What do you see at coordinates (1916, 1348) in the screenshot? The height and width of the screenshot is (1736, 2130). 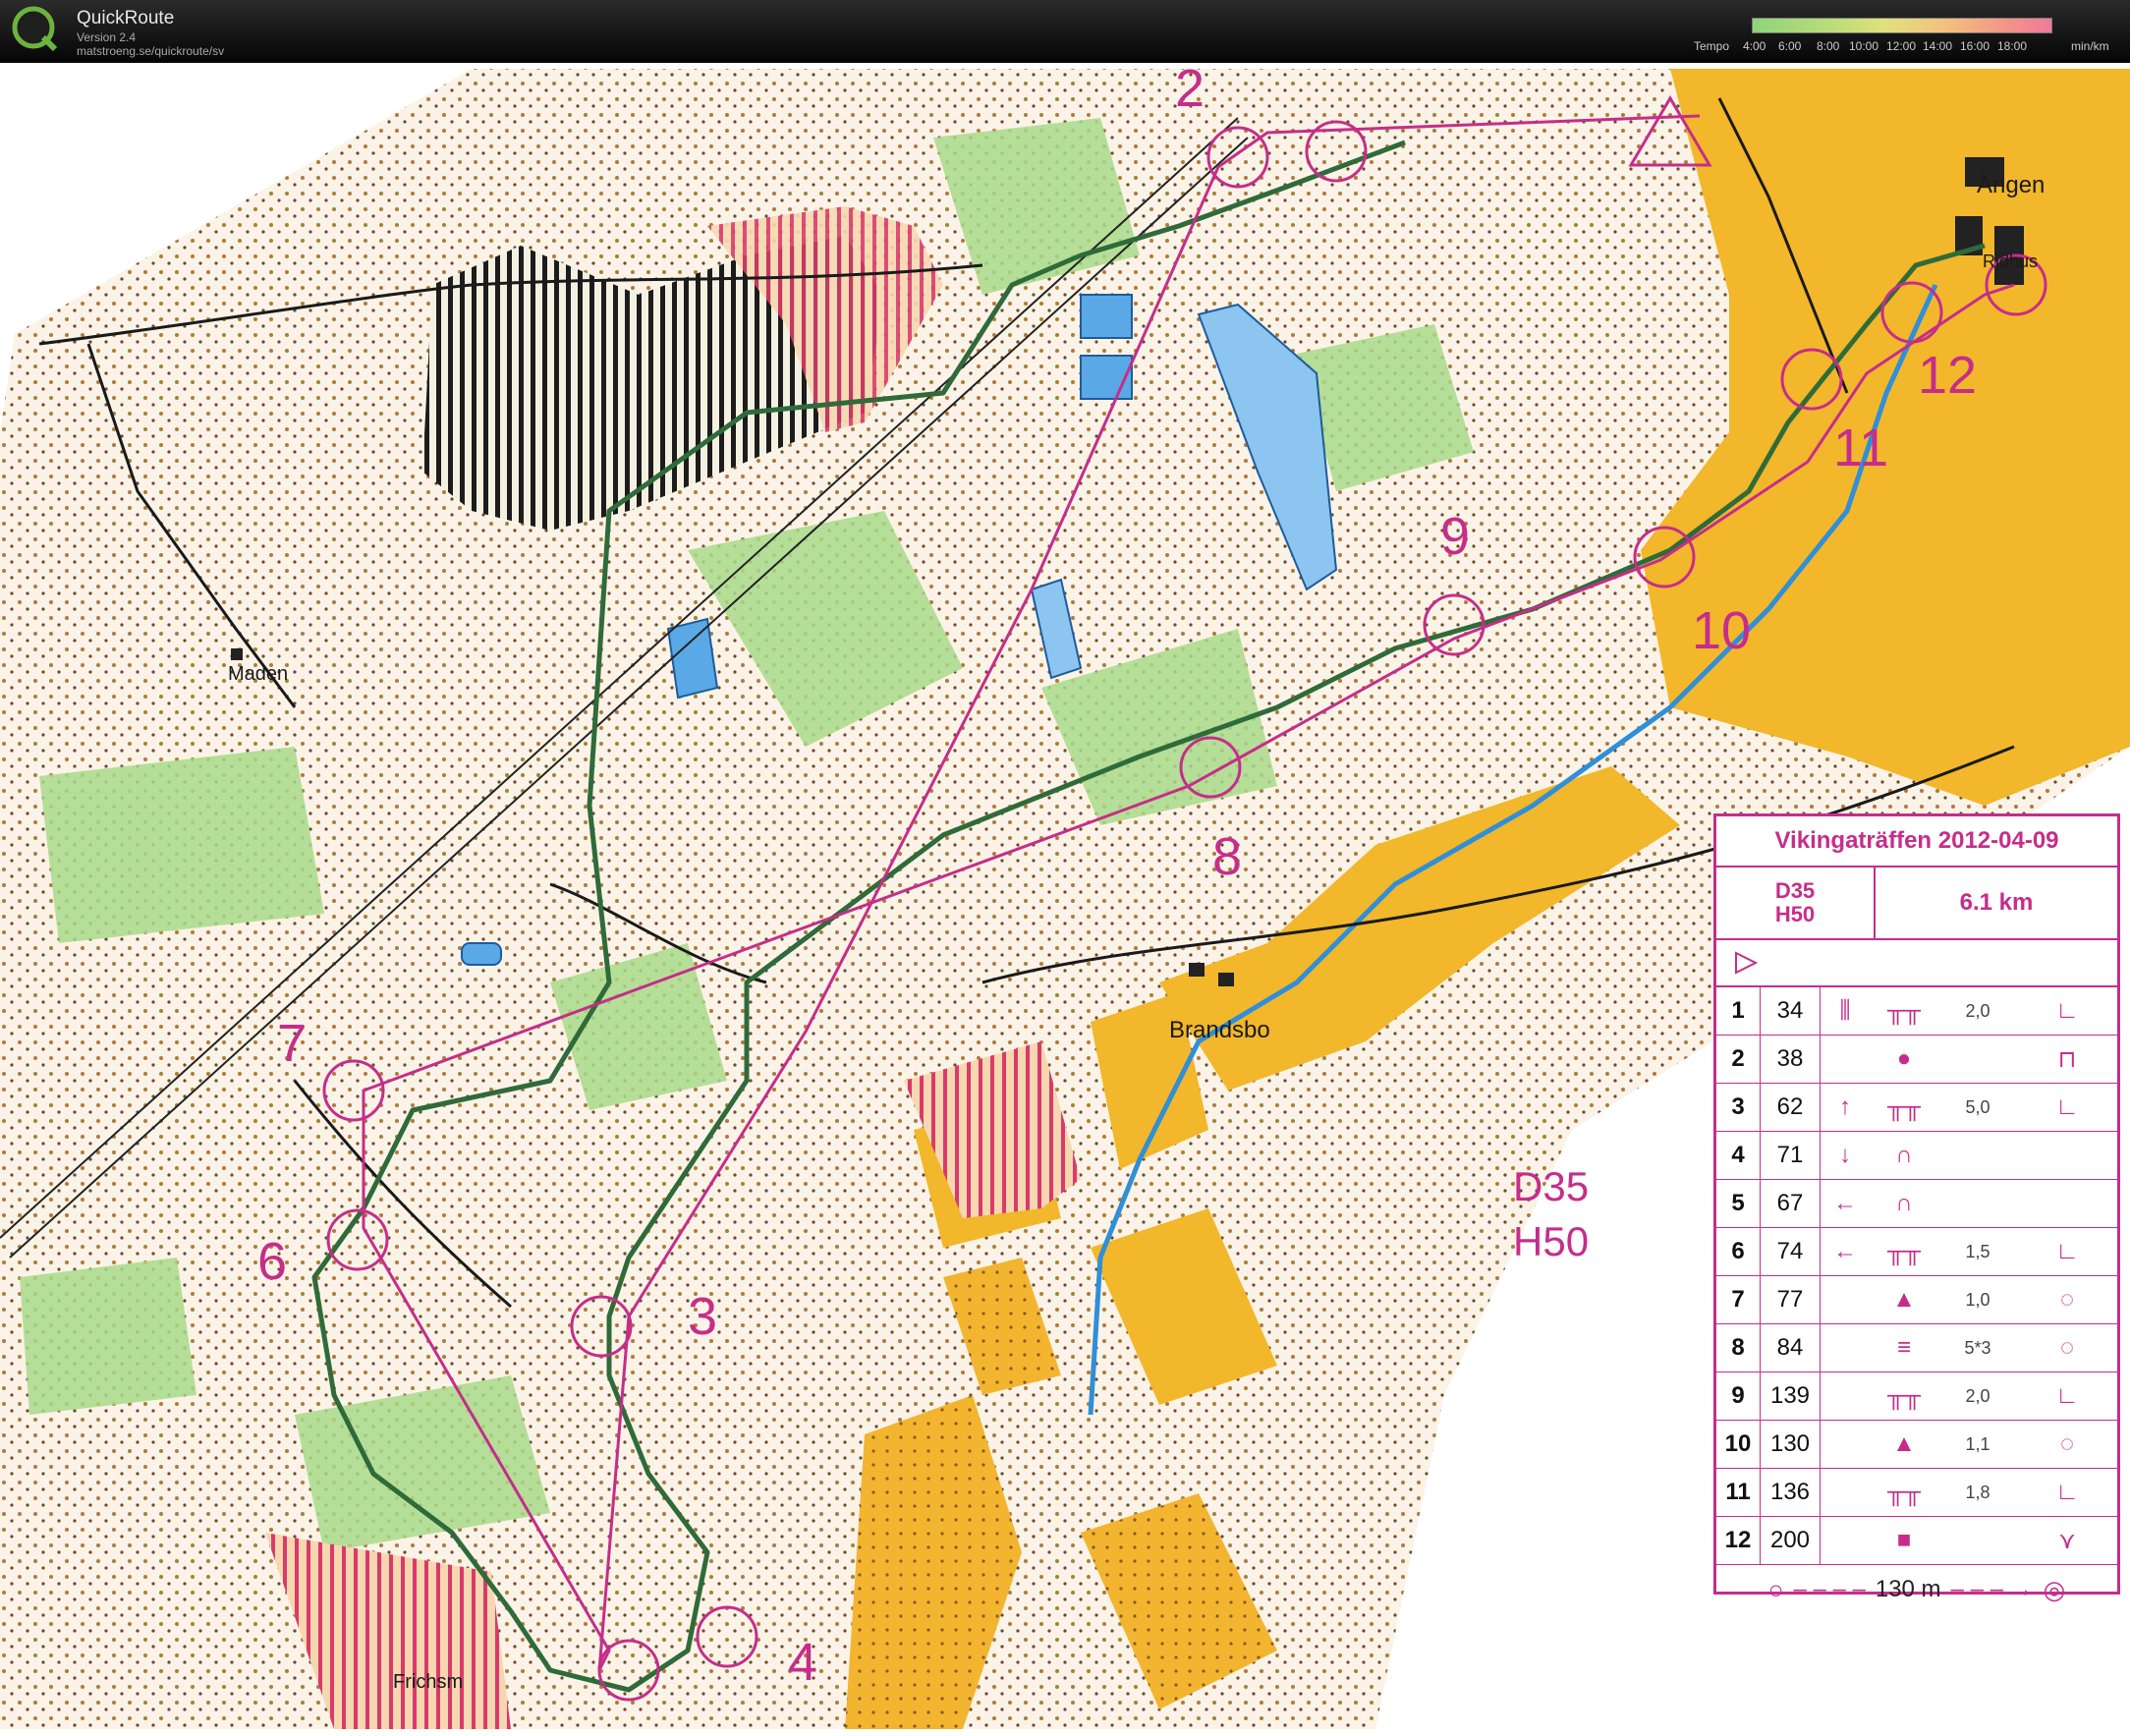 I see `control-row: 8 84 ≡ 5*3 ◌` at bounding box center [1916, 1348].